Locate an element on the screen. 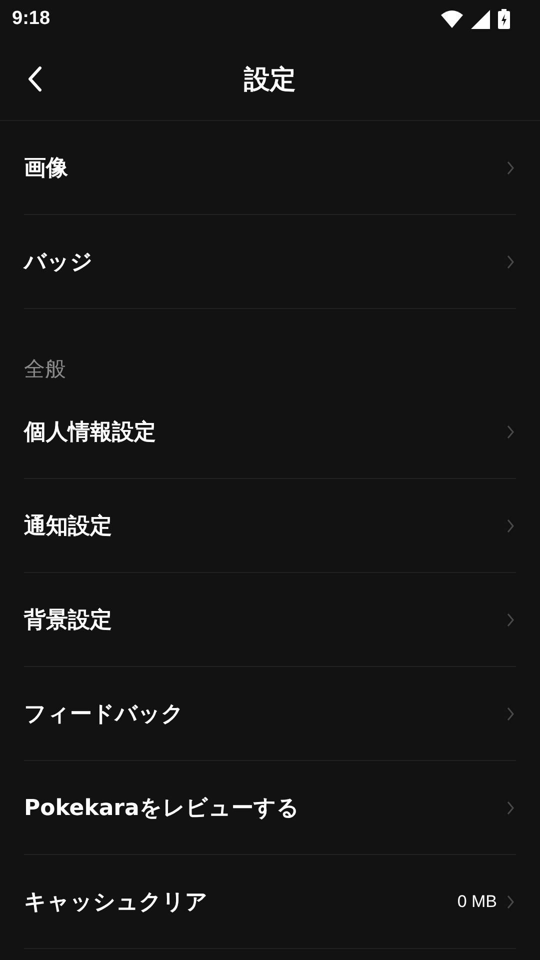 Image resolution: width=540 pixels, height=960 pixels. settings-item: 画像 is located at coordinates (270, 168).